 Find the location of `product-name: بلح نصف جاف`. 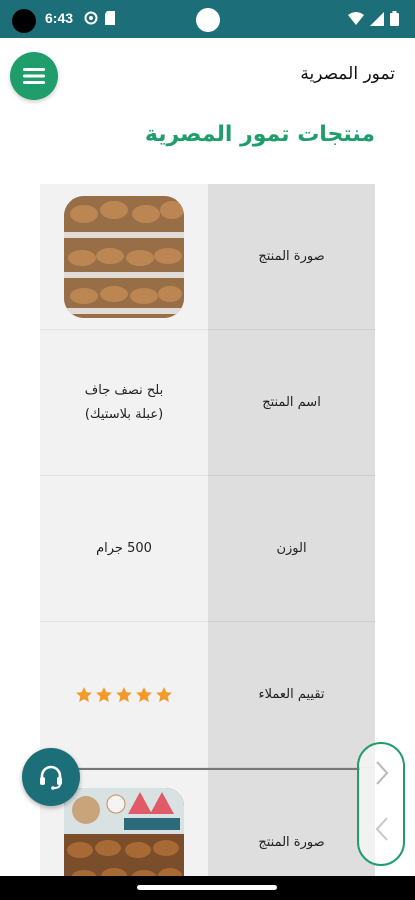

product-name: بلح نصف جاف is located at coordinates (124, 390).